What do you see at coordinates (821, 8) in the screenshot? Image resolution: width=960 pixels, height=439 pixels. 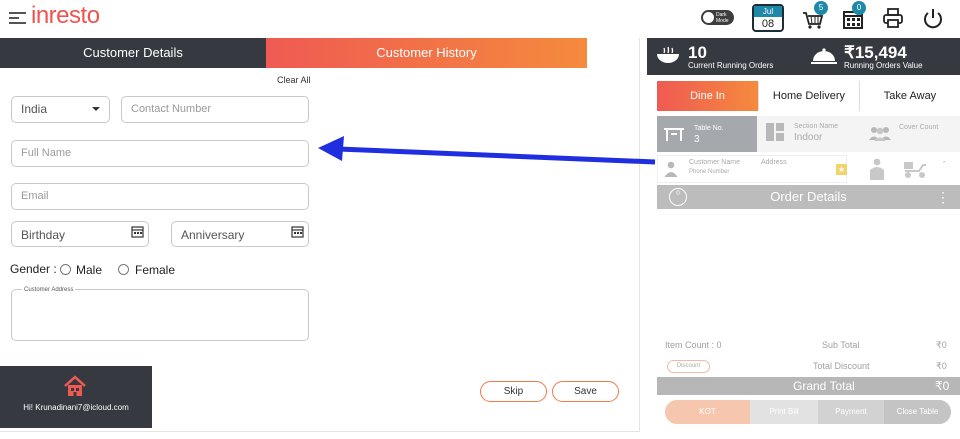 I see `cart-badge: 5` at bounding box center [821, 8].